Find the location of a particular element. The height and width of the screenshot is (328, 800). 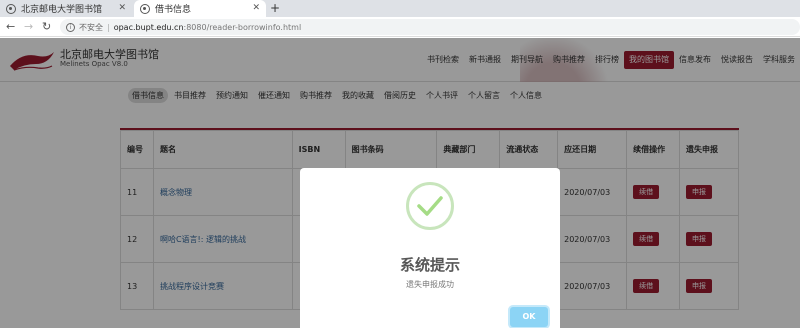

new-tab-plus-icon: + is located at coordinates (275, 8).